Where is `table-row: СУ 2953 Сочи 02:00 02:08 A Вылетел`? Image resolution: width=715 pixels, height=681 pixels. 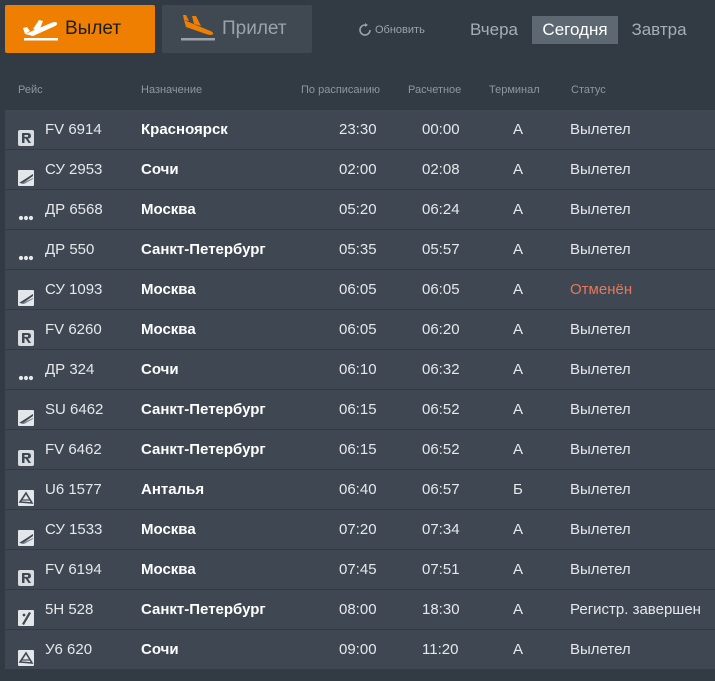 table-row: СУ 2953 Сочи 02:00 02:08 A Вылетел is located at coordinates (360, 169).